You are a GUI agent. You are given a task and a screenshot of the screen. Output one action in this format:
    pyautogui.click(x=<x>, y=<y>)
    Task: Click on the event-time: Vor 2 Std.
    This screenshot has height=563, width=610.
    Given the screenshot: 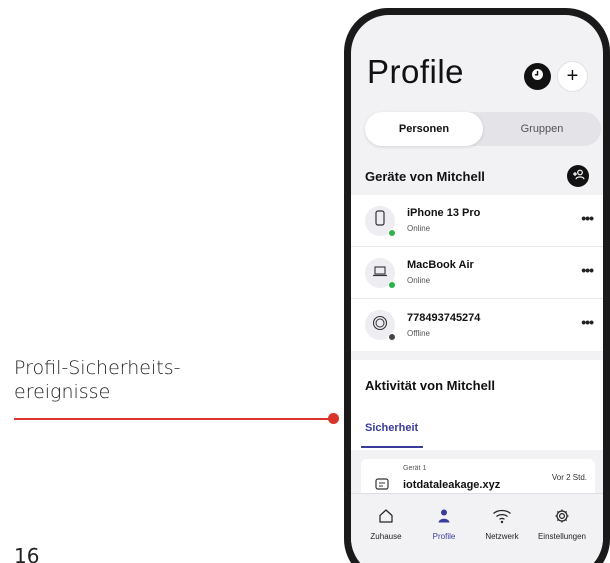 What is the action you would take?
    pyautogui.click(x=569, y=477)
    